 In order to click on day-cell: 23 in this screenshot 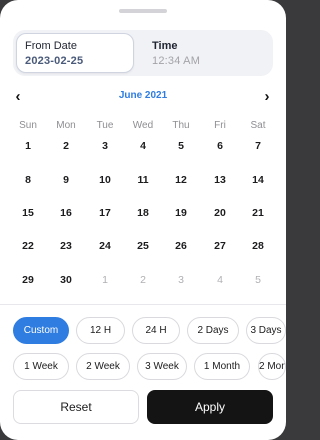, I will do `click(66, 248)`.